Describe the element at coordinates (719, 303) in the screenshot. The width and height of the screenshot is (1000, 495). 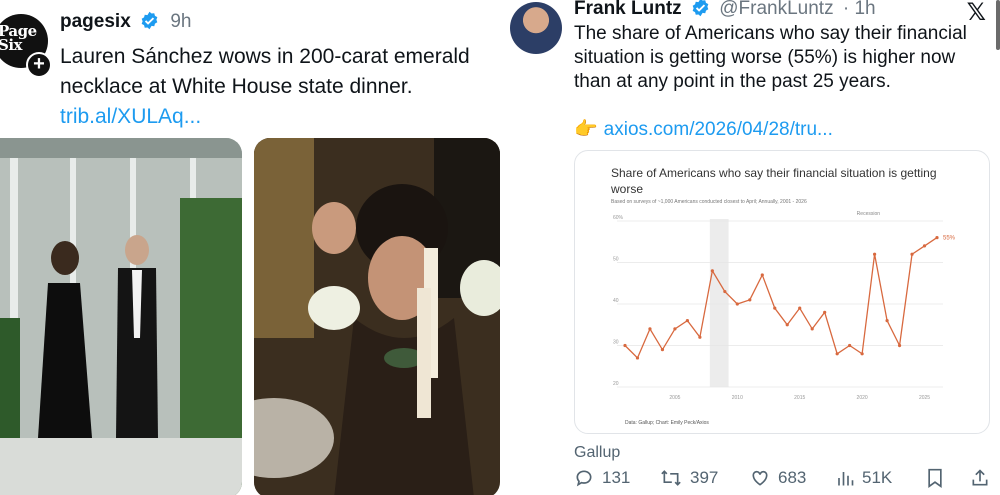
I see `recession-band` at that location.